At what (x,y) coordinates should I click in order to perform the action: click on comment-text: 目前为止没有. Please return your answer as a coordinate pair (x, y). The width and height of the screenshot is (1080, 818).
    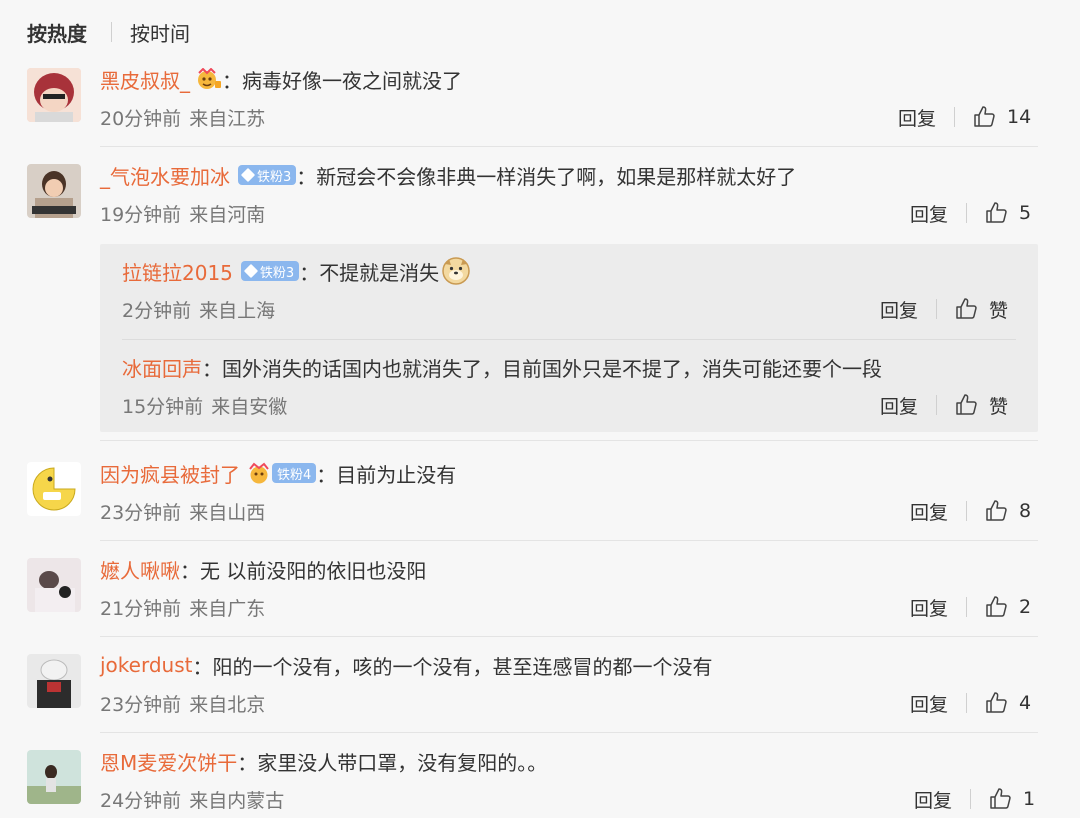
    Looking at the image, I should click on (396, 474).